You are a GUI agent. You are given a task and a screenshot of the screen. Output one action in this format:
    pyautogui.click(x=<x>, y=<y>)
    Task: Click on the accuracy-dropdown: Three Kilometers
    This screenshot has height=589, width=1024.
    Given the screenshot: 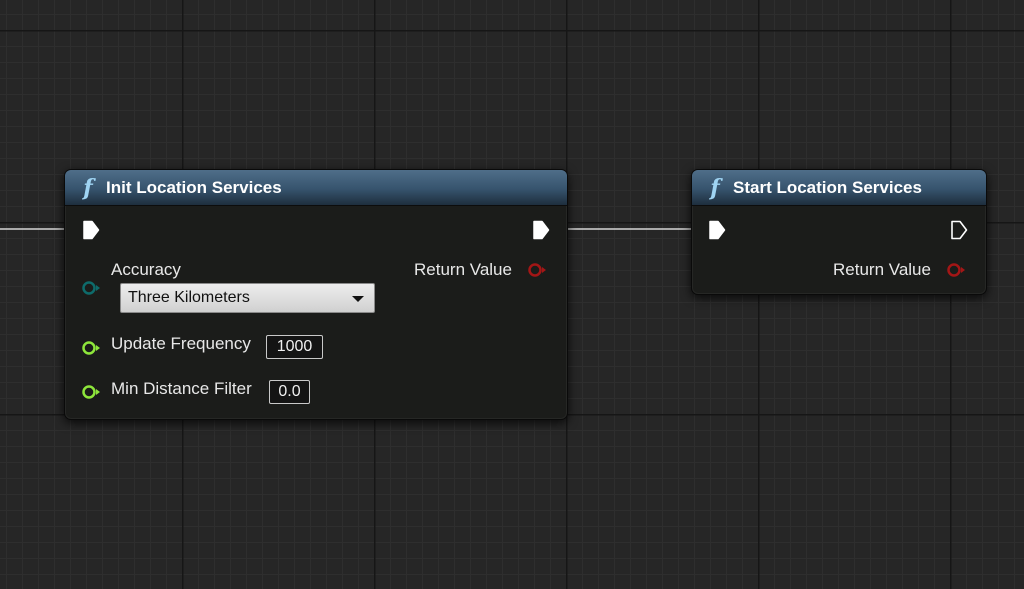 What is the action you would take?
    pyautogui.click(x=247, y=298)
    